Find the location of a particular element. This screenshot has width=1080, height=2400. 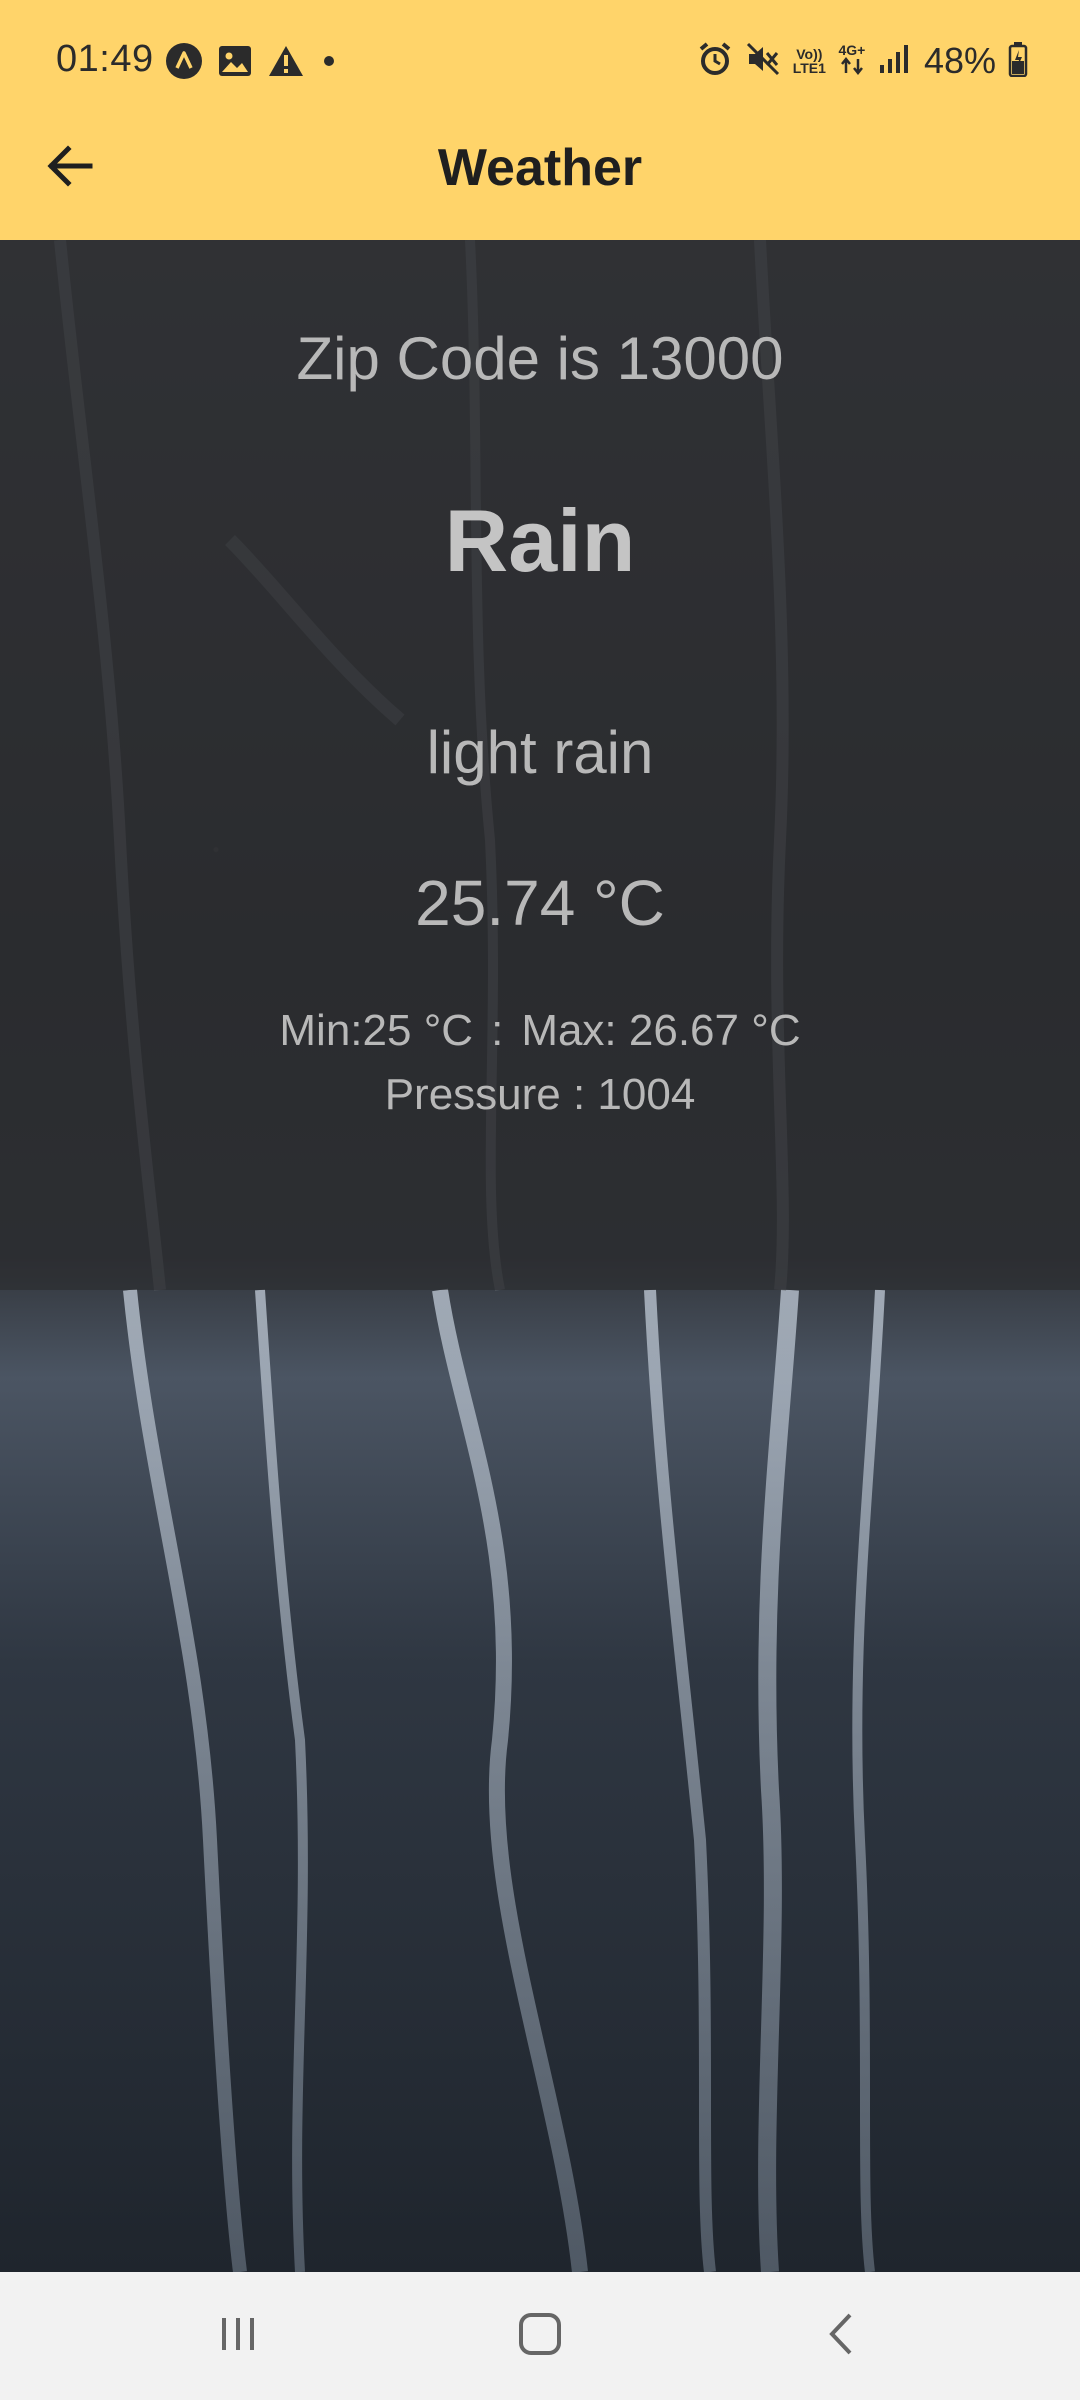

home-icon is located at coordinates (540, 2336).